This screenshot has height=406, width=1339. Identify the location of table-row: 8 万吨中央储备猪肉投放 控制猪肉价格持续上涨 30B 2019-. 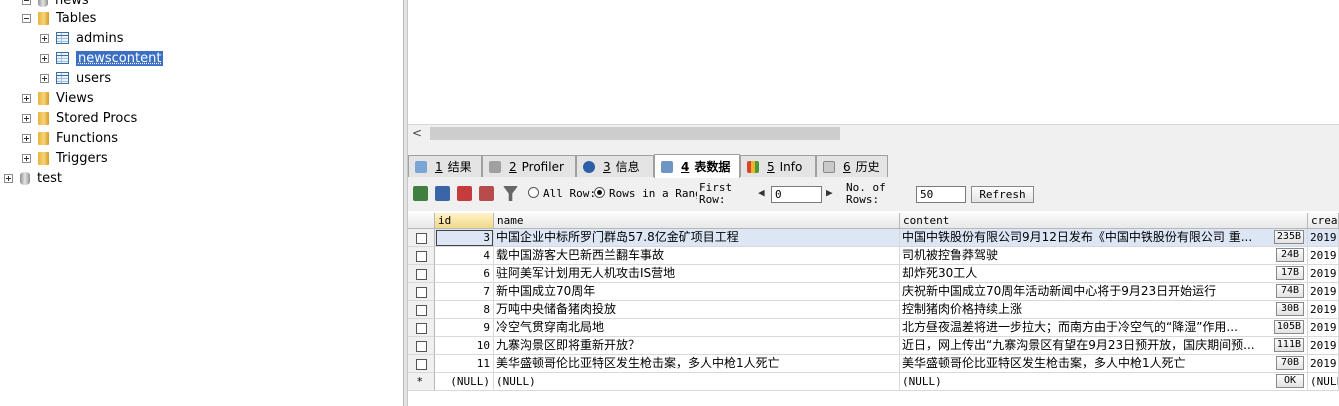
(873, 310).